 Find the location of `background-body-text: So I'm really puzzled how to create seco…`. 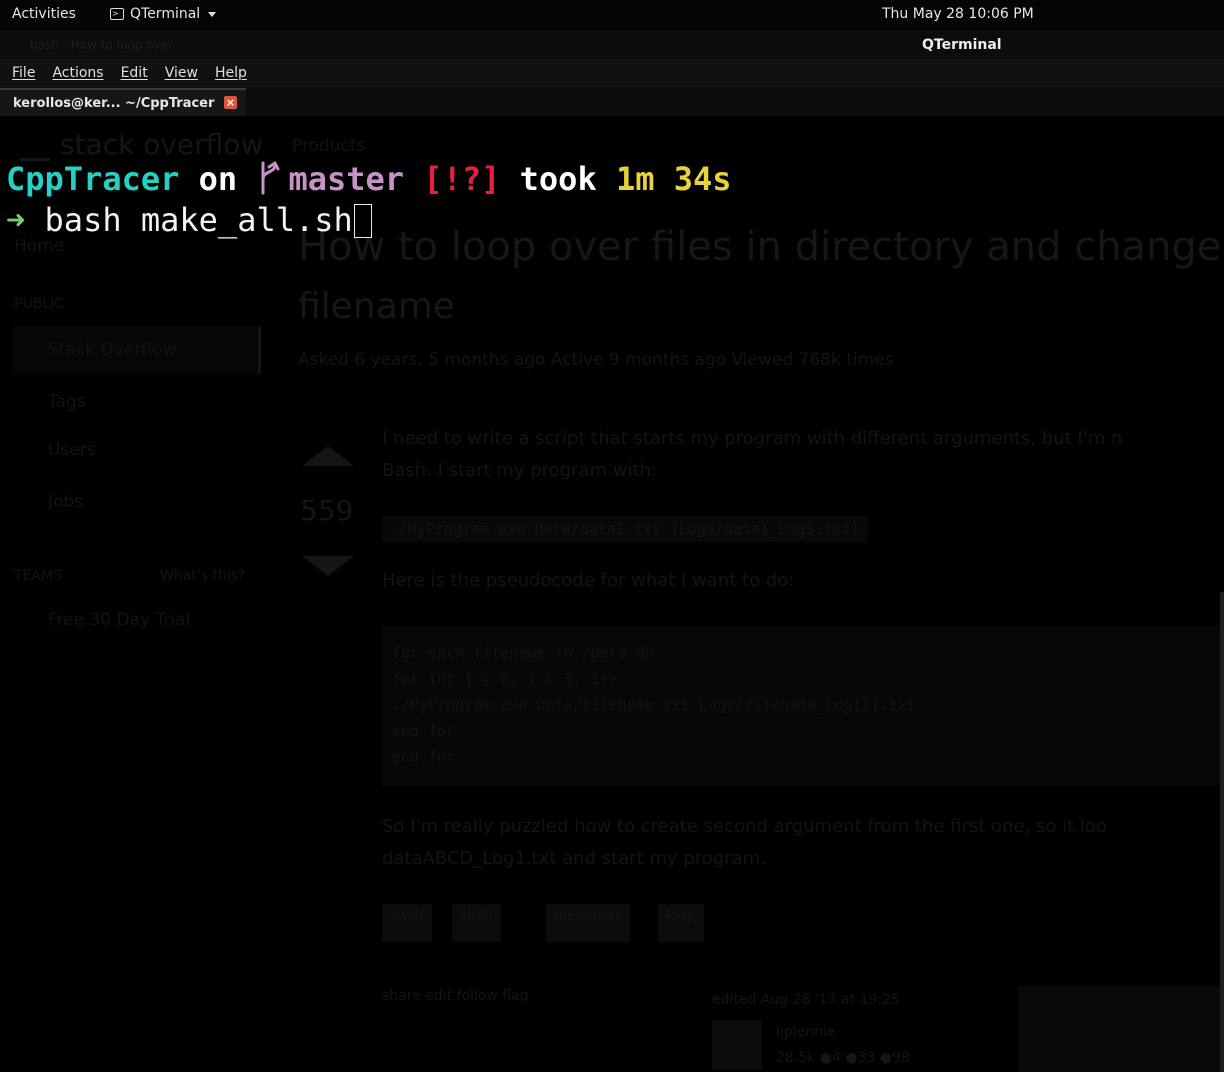

background-body-text: So I'm really puzzled how to create seco… is located at coordinates (744, 826).